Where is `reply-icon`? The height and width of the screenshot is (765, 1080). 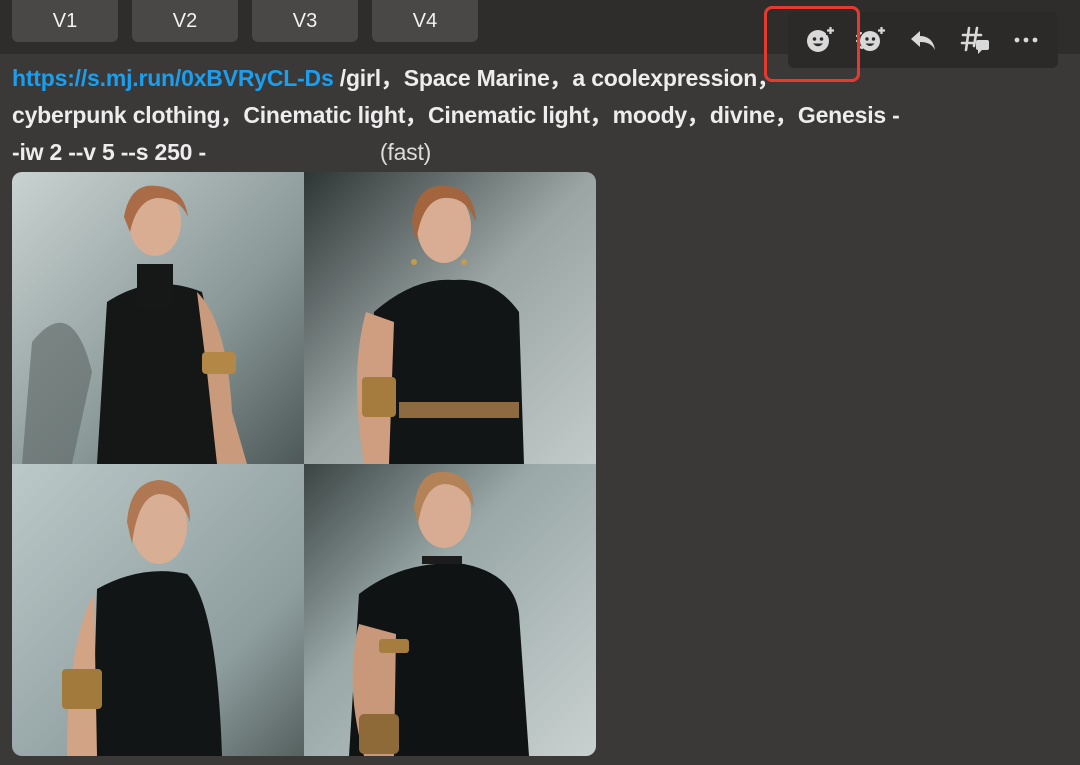 reply-icon is located at coordinates (922, 40).